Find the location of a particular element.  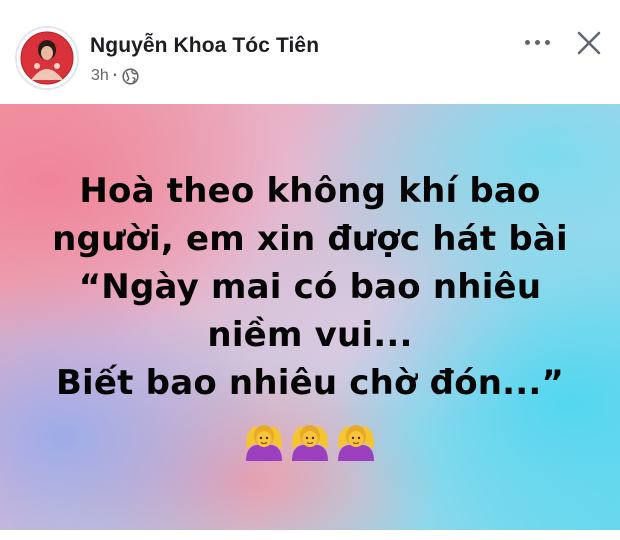

status-line: “Ngày mai có bao nhiêu is located at coordinates (310, 287).